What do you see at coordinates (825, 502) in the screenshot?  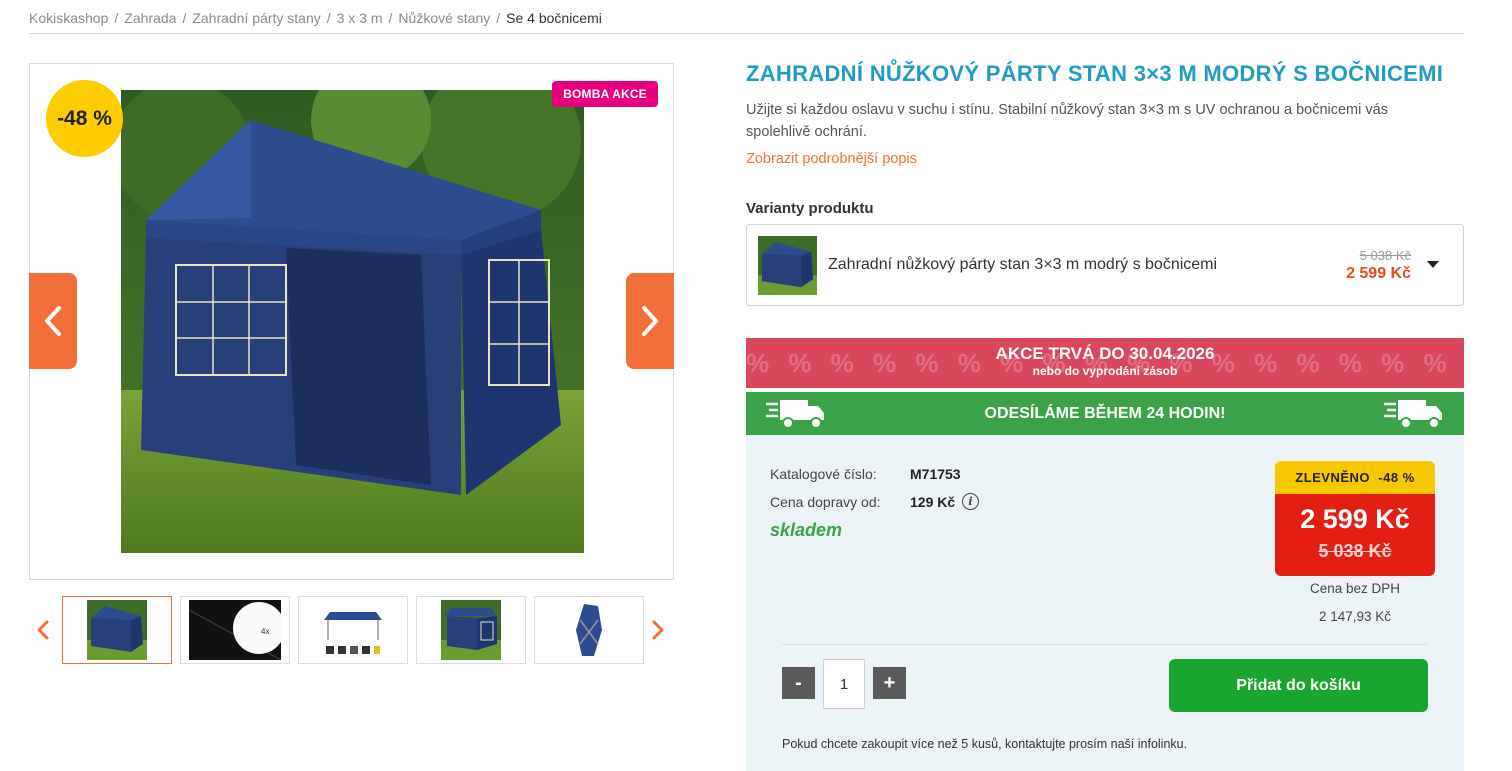 I see `shipping-cost-label: Cena dopravy od:` at bounding box center [825, 502].